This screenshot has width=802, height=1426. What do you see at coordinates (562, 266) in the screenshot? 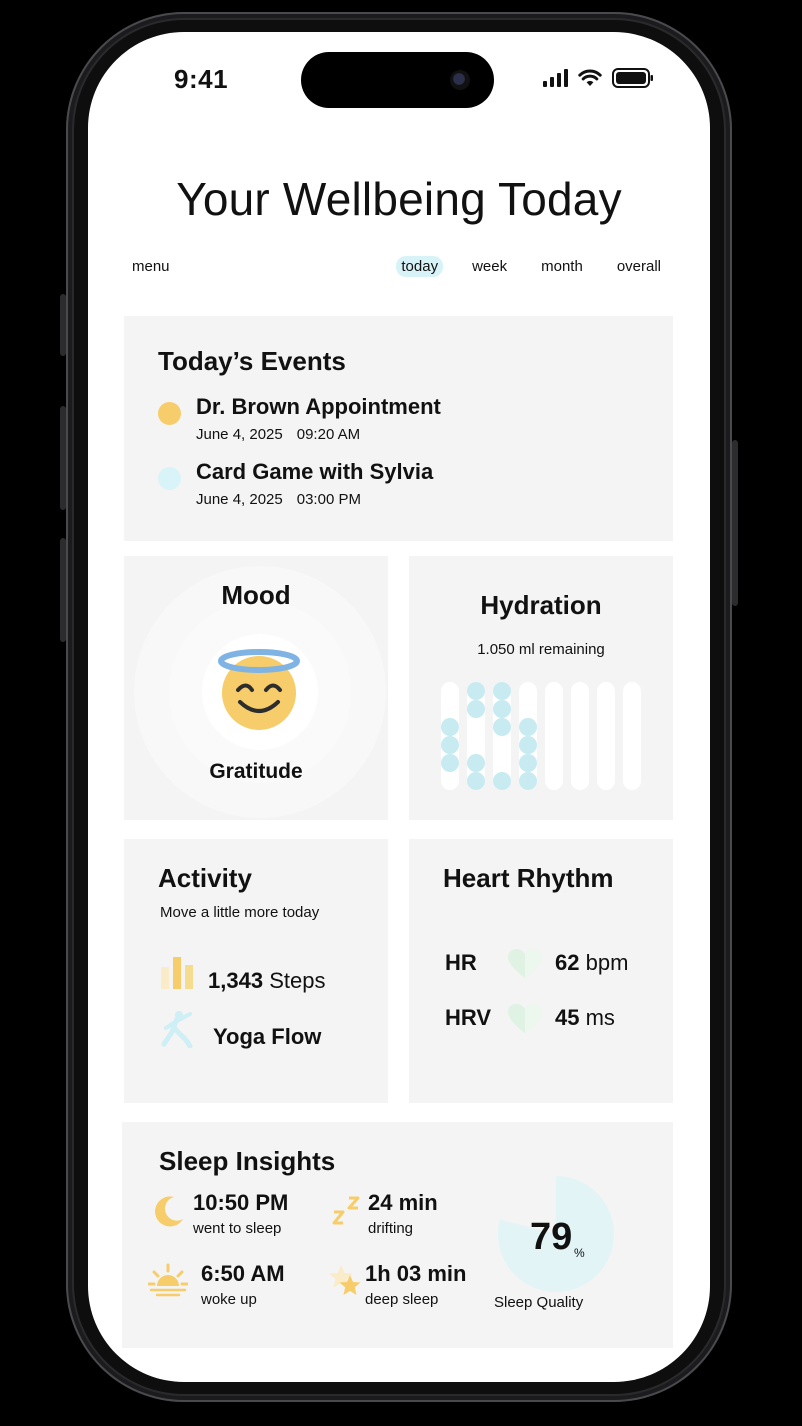
I see `tab-month: month` at bounding box center [562, 266].